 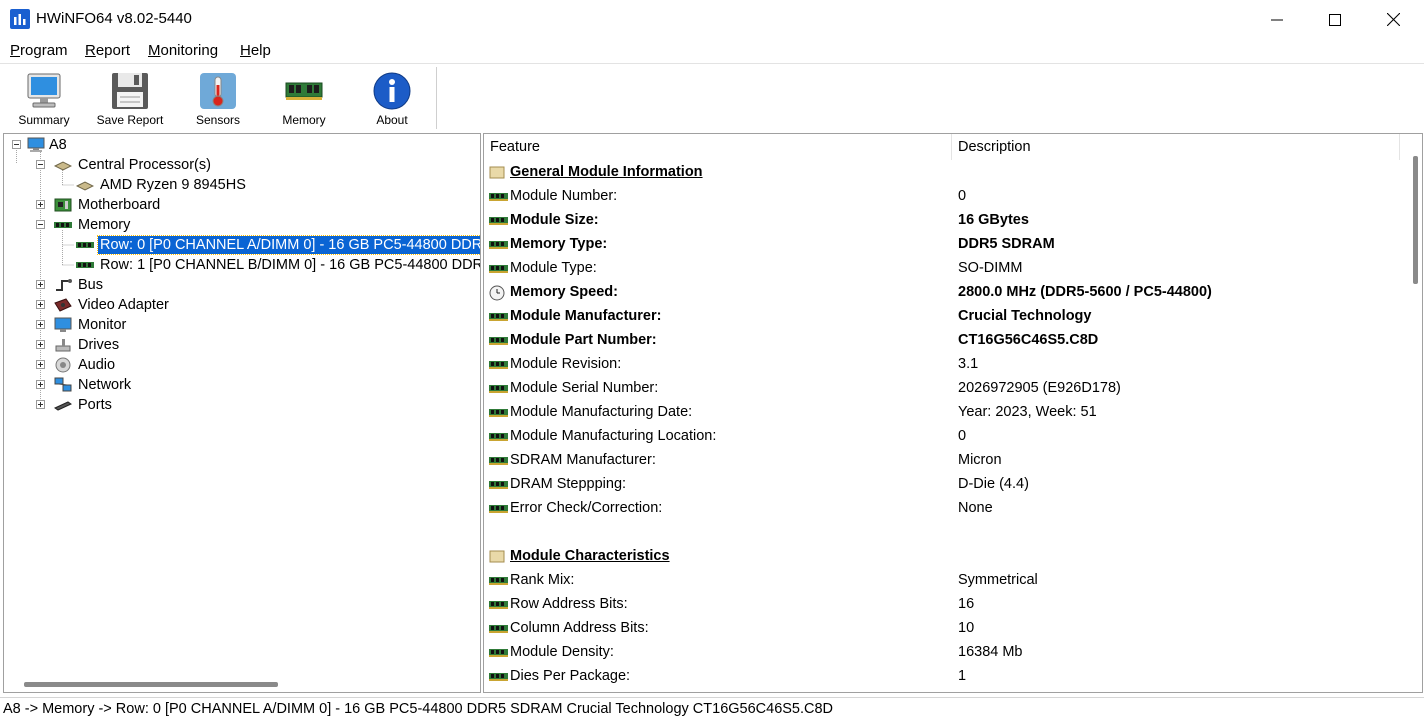 I want to click on thermometer-icon, so click(x=218, y=91).